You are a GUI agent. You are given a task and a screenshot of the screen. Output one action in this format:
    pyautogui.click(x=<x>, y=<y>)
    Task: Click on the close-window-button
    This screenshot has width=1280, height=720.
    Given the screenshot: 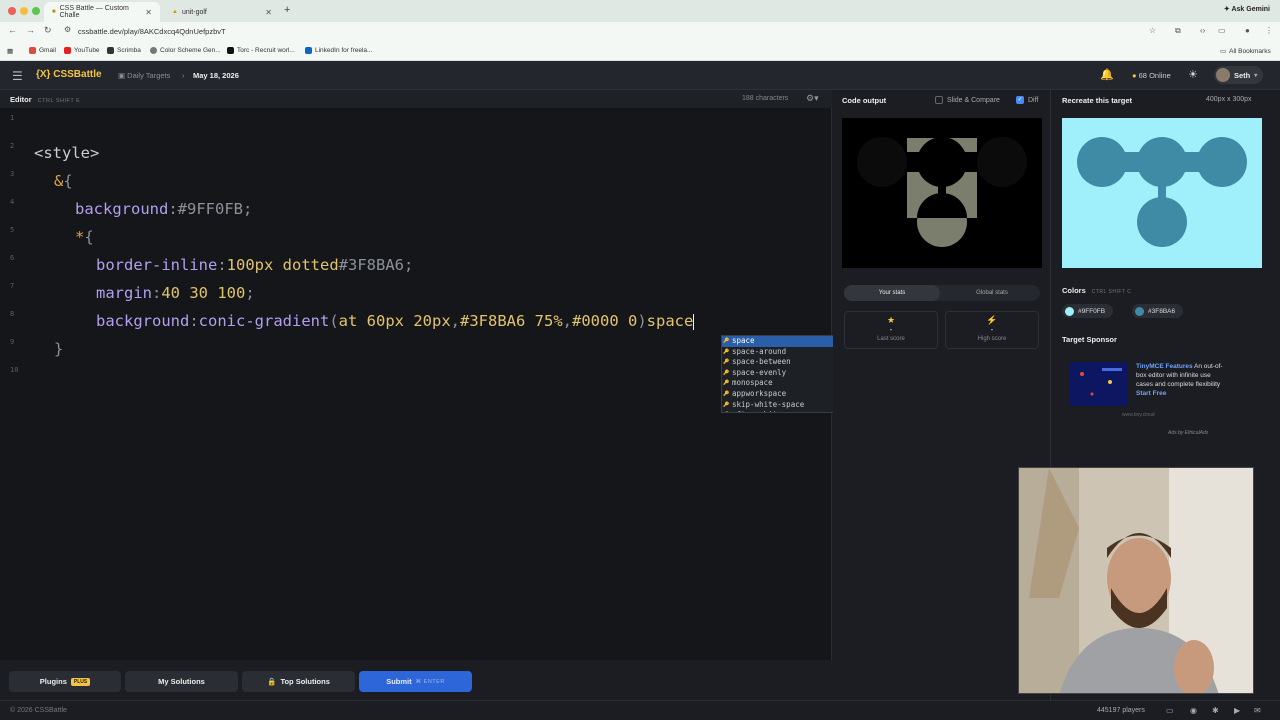 What is the action you would take?
    pyautogui.click(x=12, y=11)
    